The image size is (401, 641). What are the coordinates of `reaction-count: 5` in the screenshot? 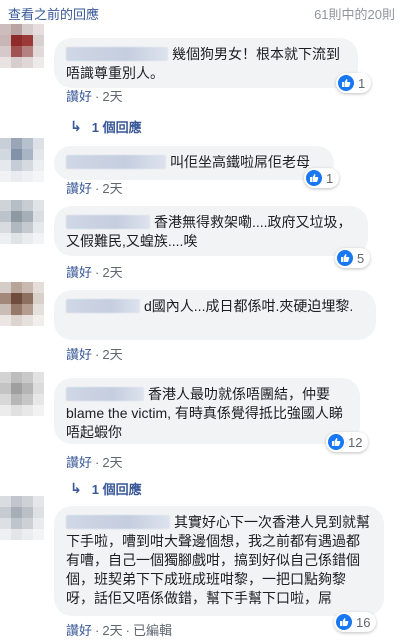 It's located at (353, 258).